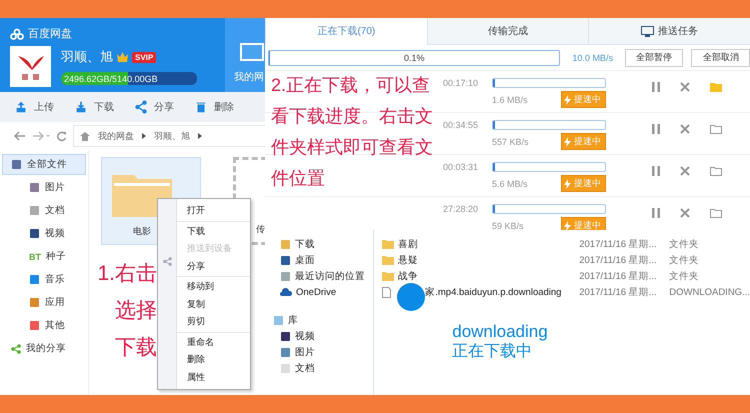  Describe the element at coordinates (510, 183) in the screenshot. I see `download-speed: 5.6 MB/s` at that location.